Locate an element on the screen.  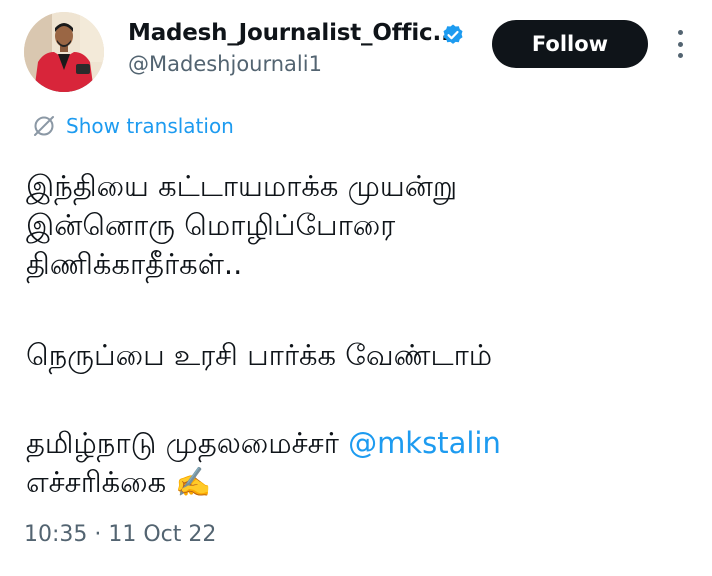
show-translation-link: Show translation is located at coordinates (133, 126).